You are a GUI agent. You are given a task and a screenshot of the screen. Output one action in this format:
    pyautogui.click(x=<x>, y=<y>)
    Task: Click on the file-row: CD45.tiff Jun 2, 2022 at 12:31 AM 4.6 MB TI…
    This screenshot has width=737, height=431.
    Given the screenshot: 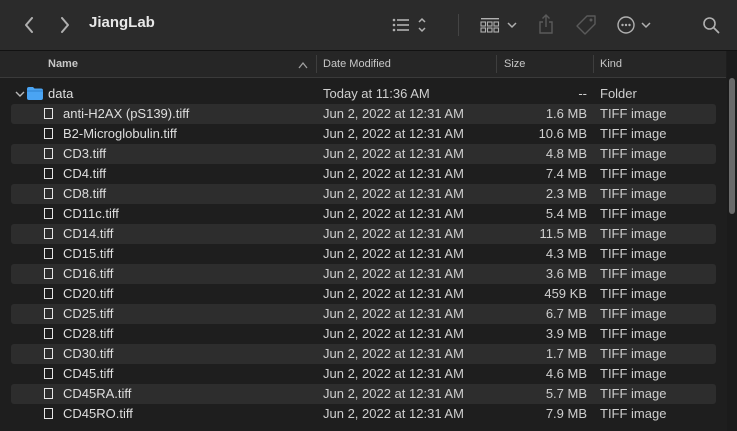 What is the action you would take?
    pyautogui.click(x=358, y=374)
    